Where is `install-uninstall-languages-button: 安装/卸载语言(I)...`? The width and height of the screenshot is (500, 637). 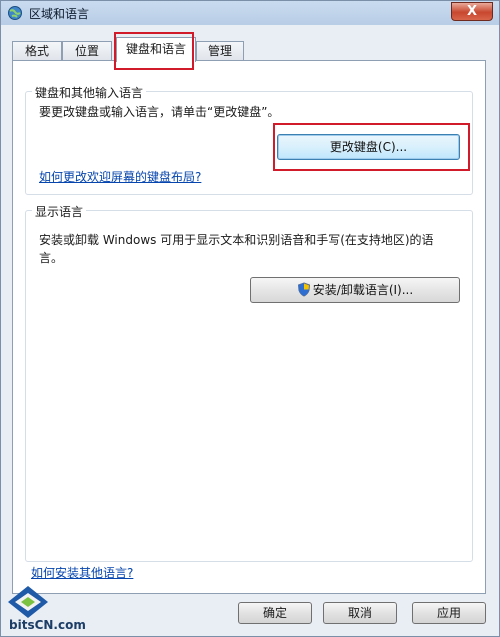
install-uninstall-languages-button: 安装/卸载语言(I)... is located at coordinates (355, 290).